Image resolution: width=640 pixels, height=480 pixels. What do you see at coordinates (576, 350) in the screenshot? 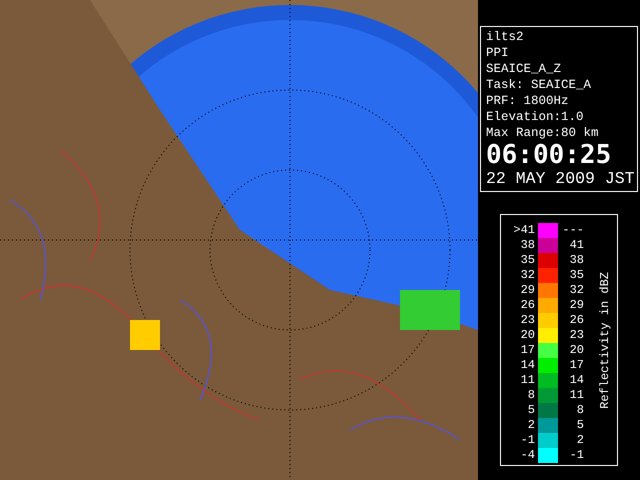
I see `legend-high-value: 20` at bounding box center [576, 350].